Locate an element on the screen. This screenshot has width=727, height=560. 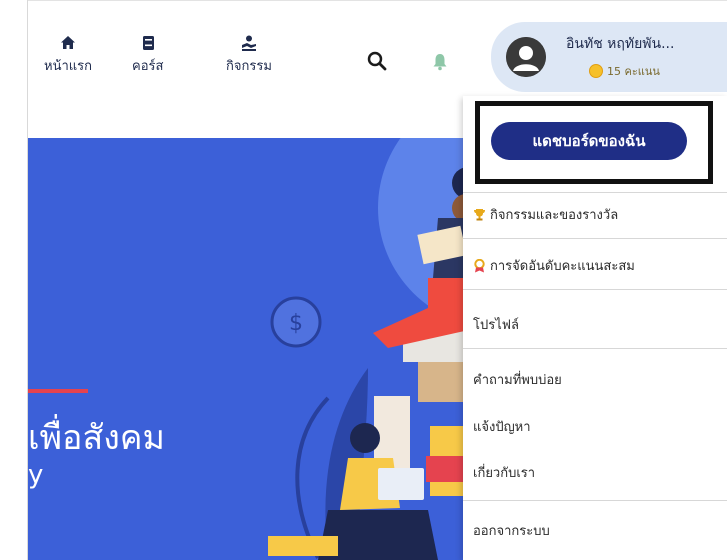
menu-item-activities-rewards: กิจกรรมและของรางวัล is located at coordinates (545, 214).